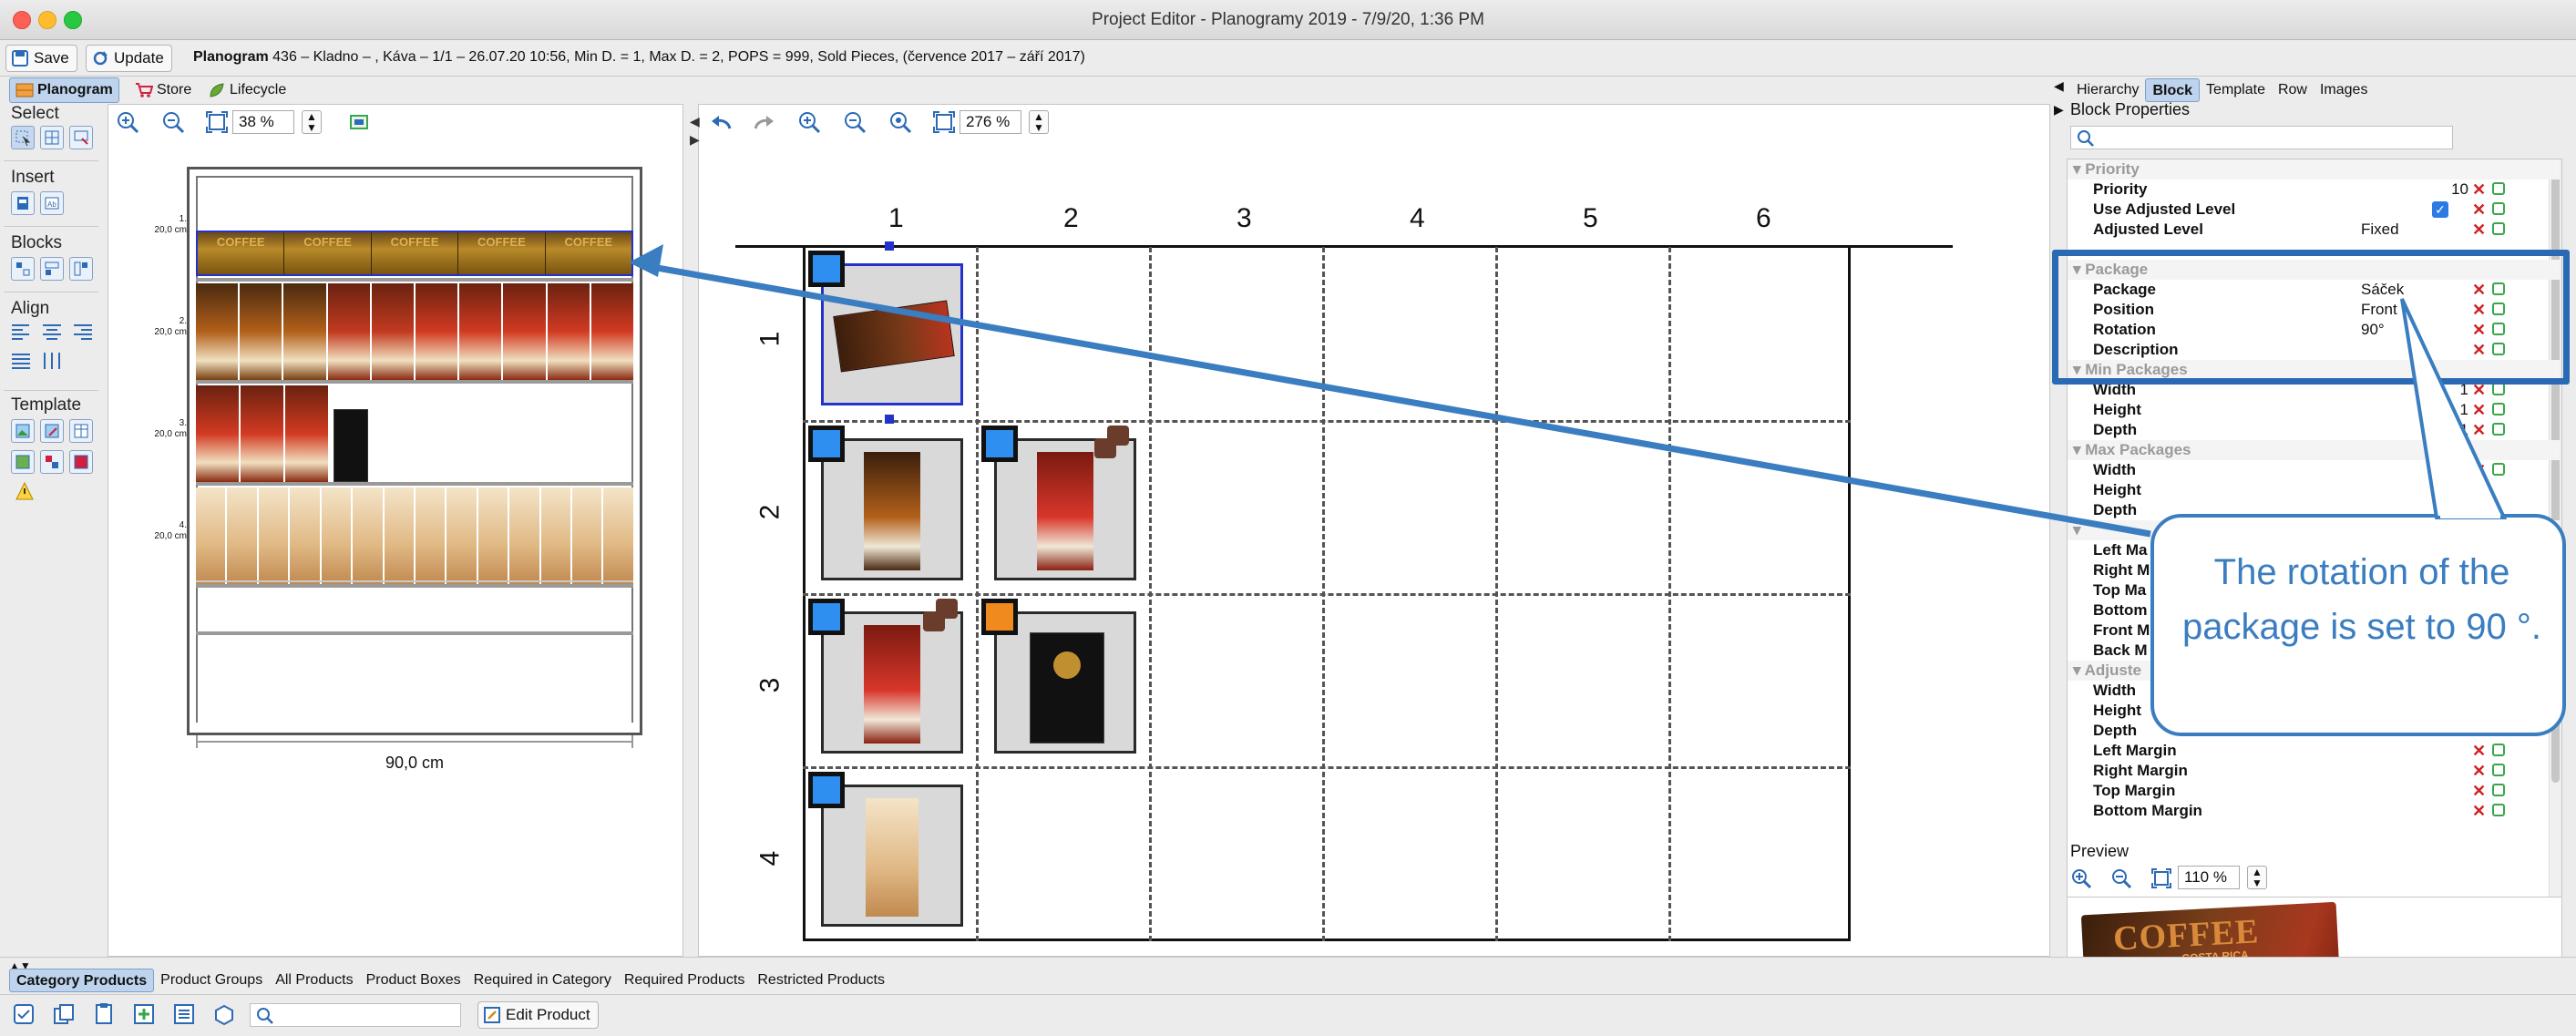 The image size is (2576, 1036). Describe the element at coordinates (809, 122) in the screenshot. I see `grid-zoom-in-icon` at that location.